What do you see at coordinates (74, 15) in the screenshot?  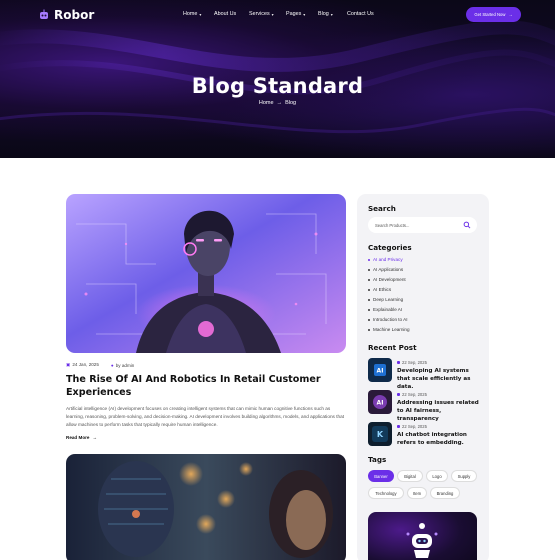 I see `brand-name: Robor` at bounding box center [74, 15].